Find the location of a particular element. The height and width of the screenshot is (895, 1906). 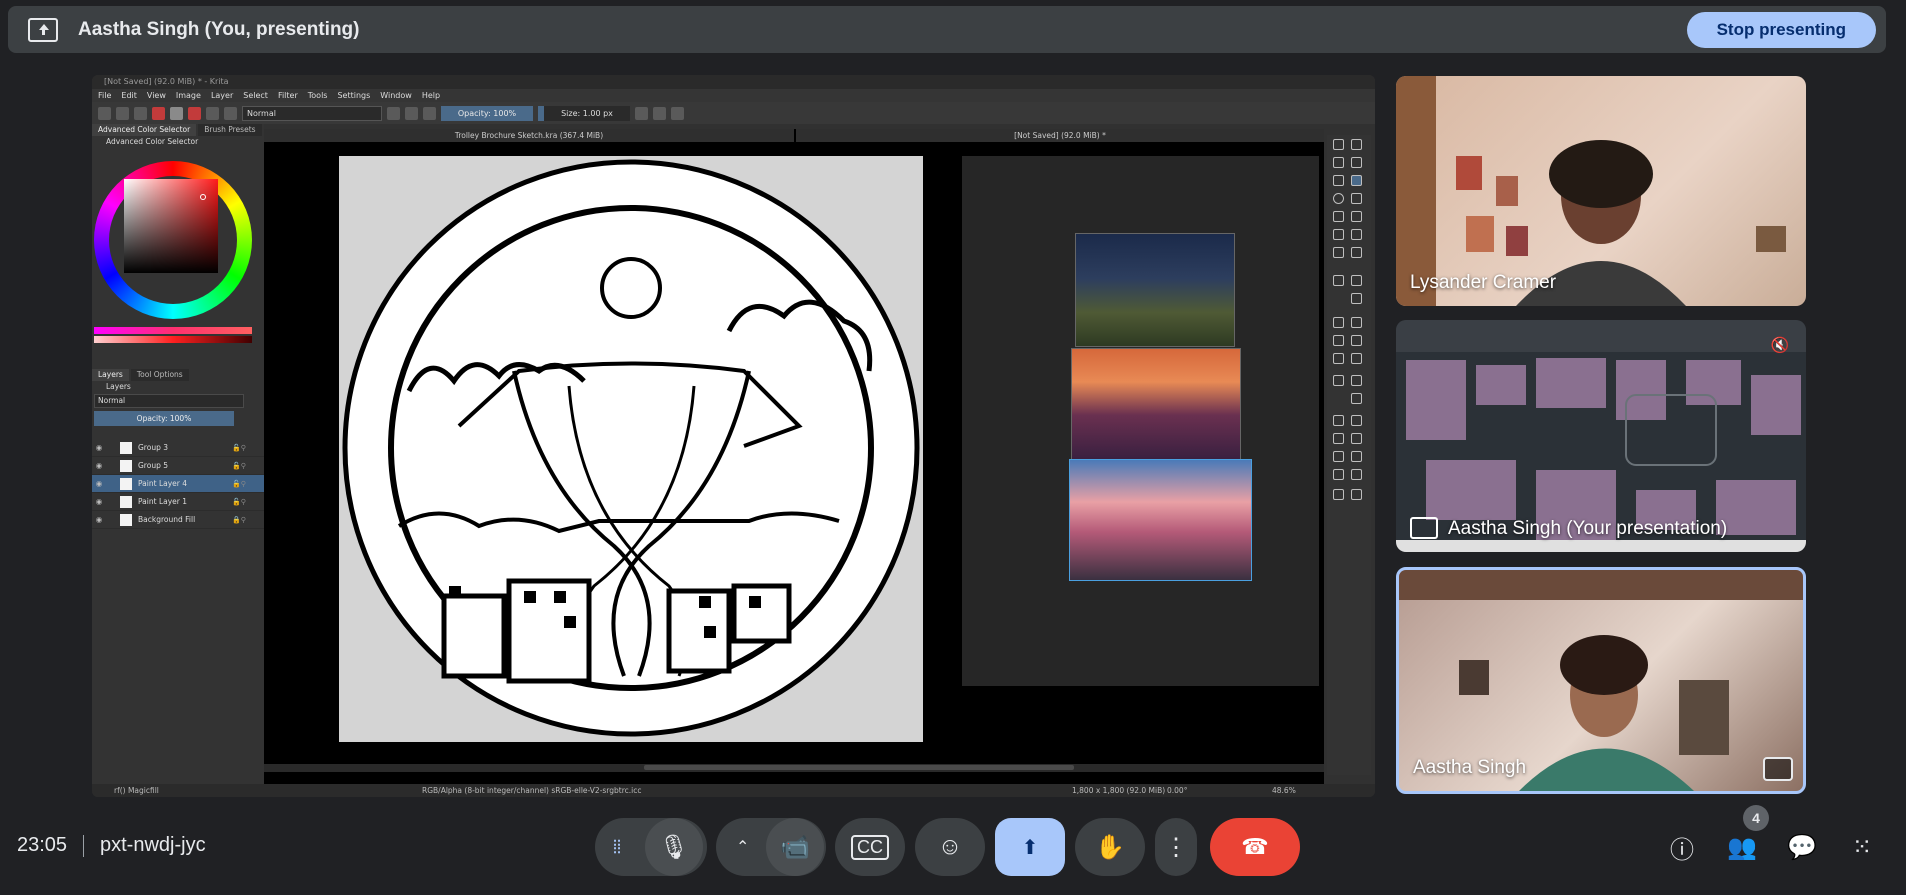

participant-tile: Lysander Cramer is located at coordinates (1601, 191).